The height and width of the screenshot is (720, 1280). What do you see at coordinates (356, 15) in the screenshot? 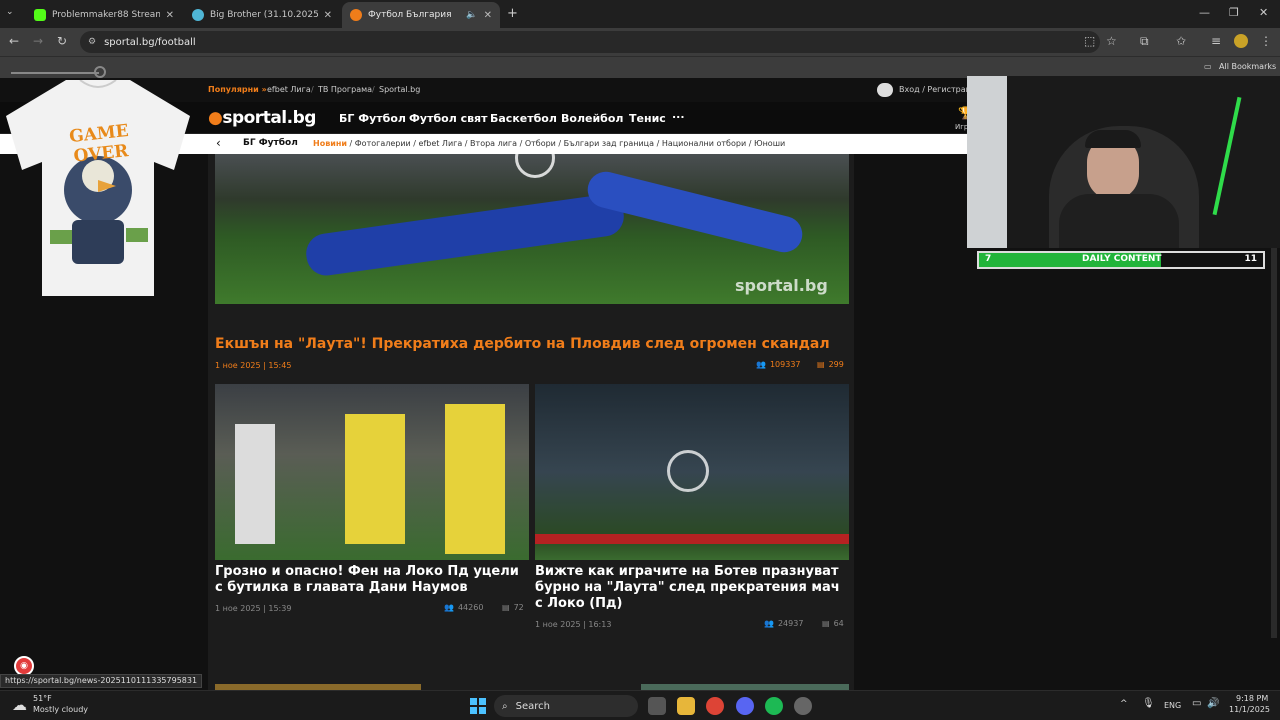
I see `sportal-icon` at bounding box center [356, 15].